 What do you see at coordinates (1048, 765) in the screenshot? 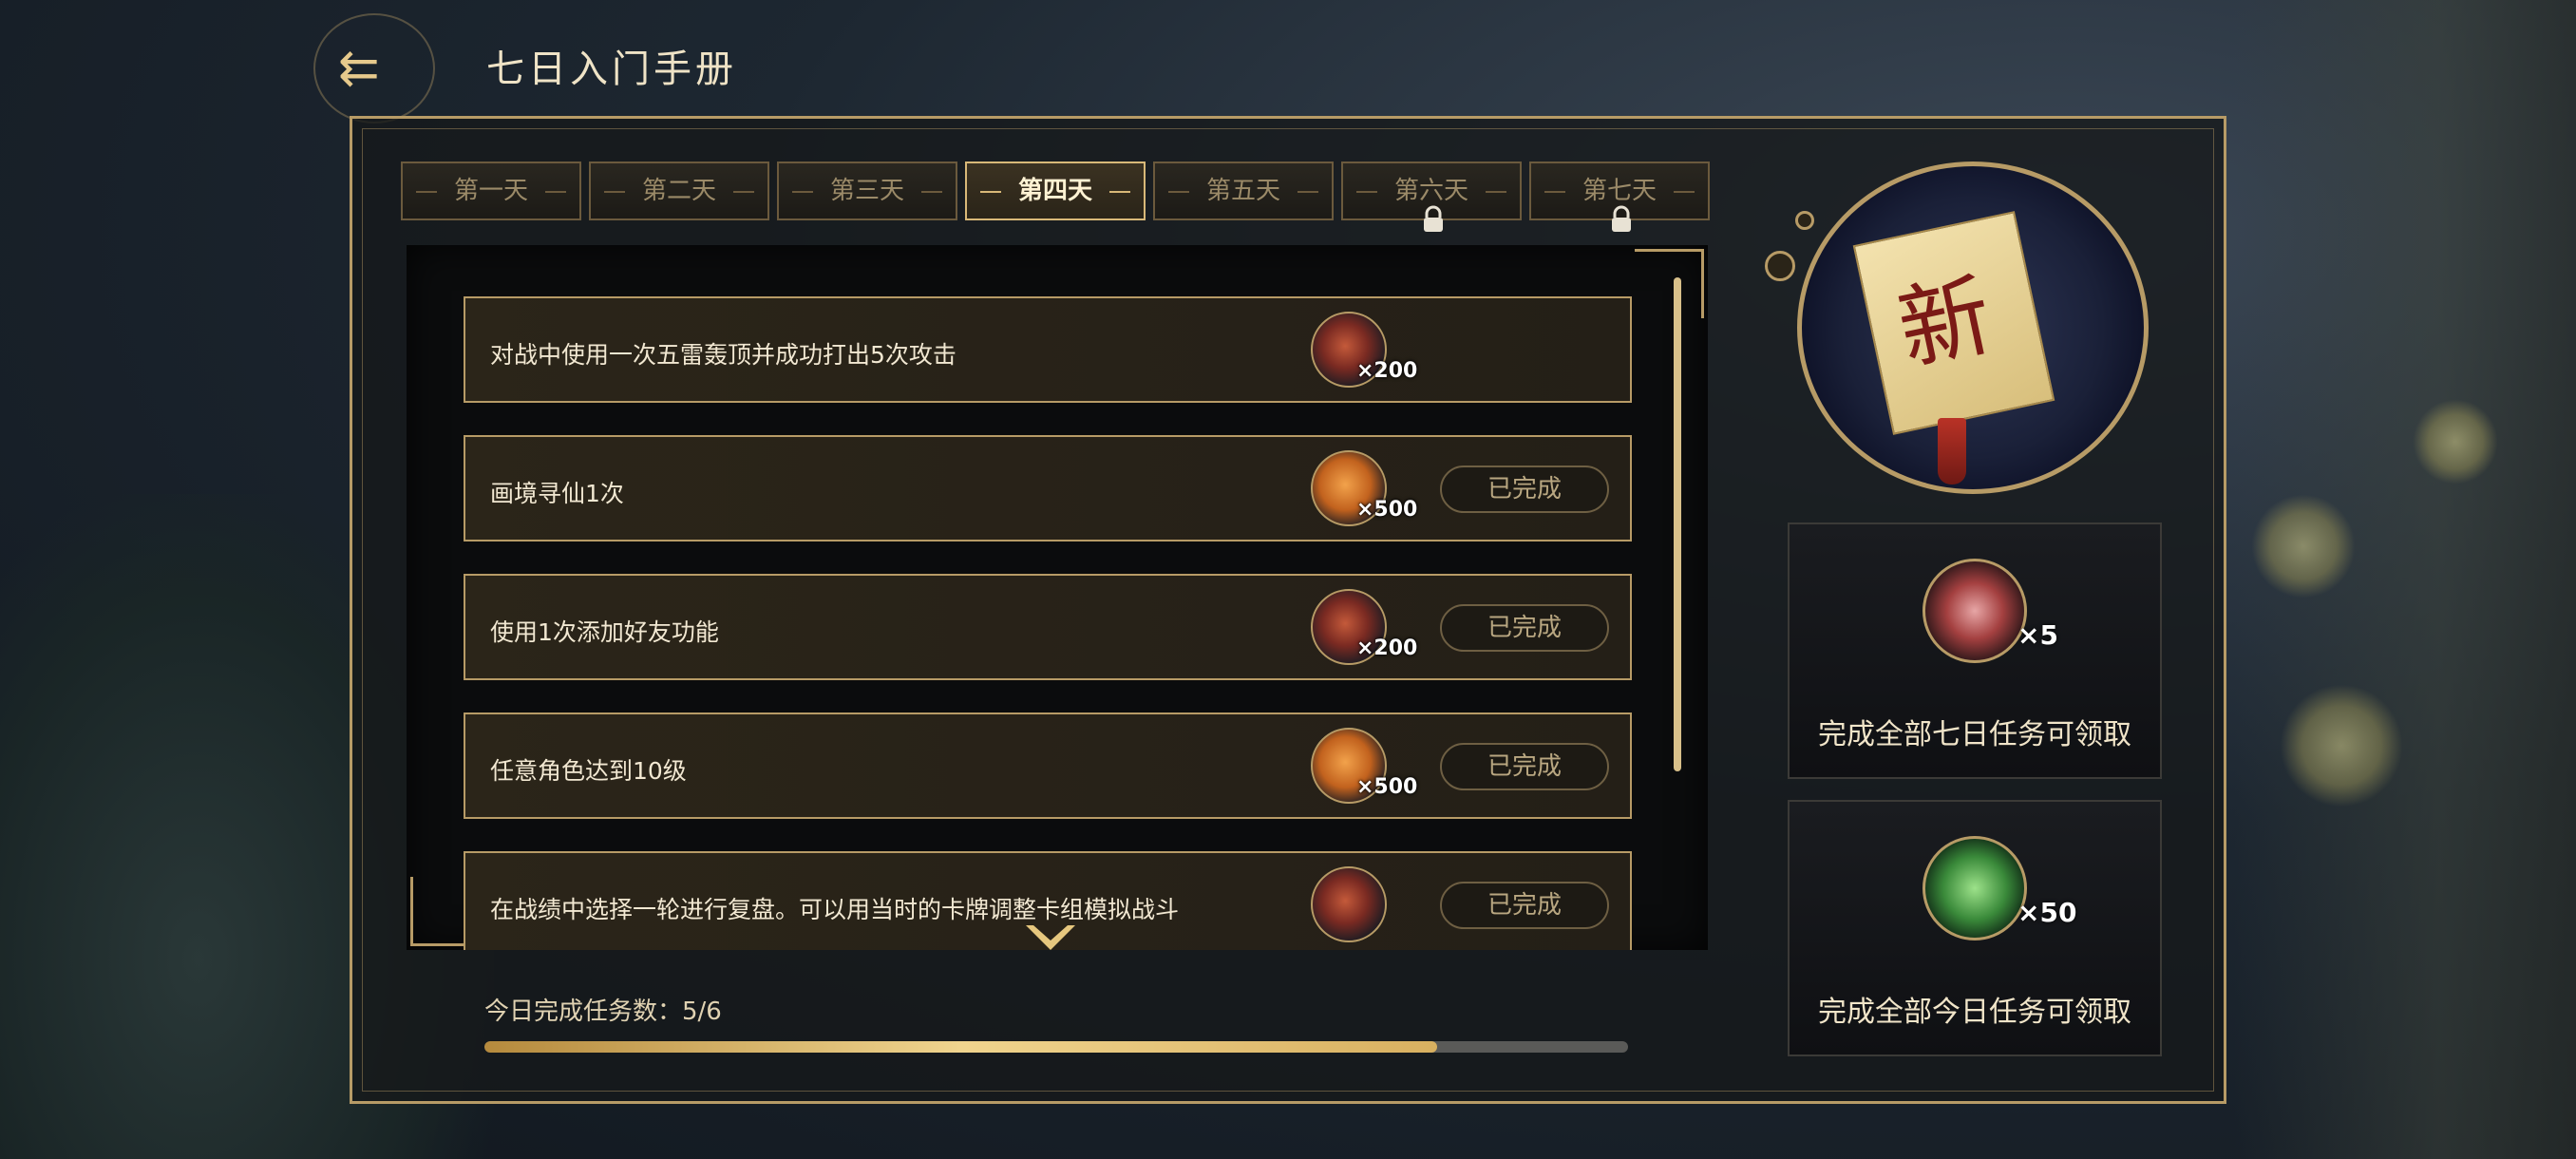
I see `task-row: 任意角色达到10级 ×500 已完成` at bounding box center [1048, 765].